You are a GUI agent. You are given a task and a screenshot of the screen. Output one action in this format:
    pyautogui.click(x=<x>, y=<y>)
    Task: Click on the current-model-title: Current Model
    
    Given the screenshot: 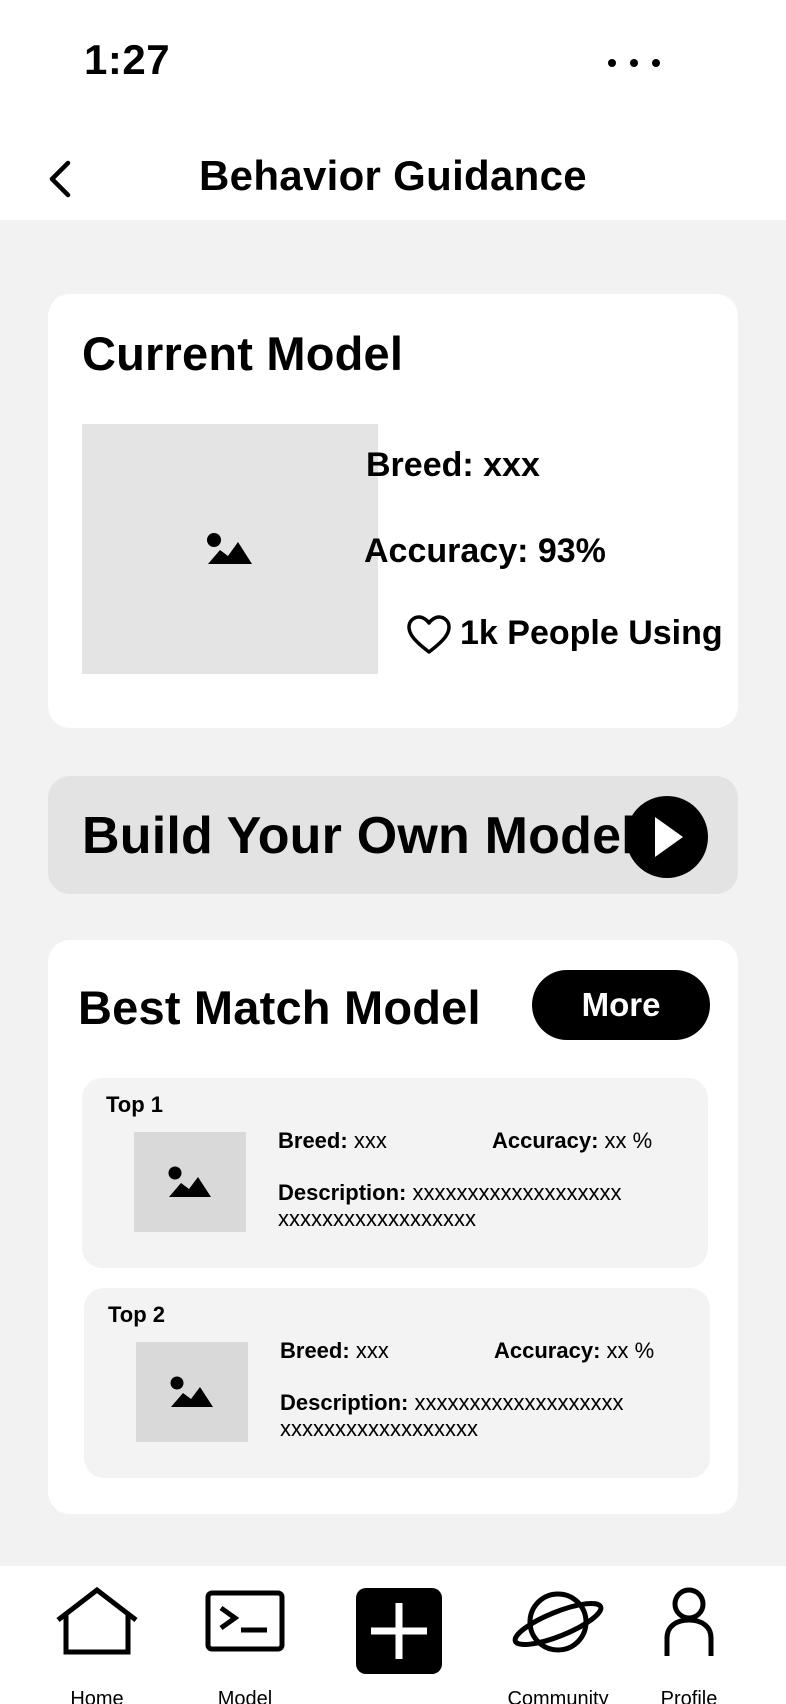 What is the action you would take?
    pyautogui.click(x=243, y=353)
    